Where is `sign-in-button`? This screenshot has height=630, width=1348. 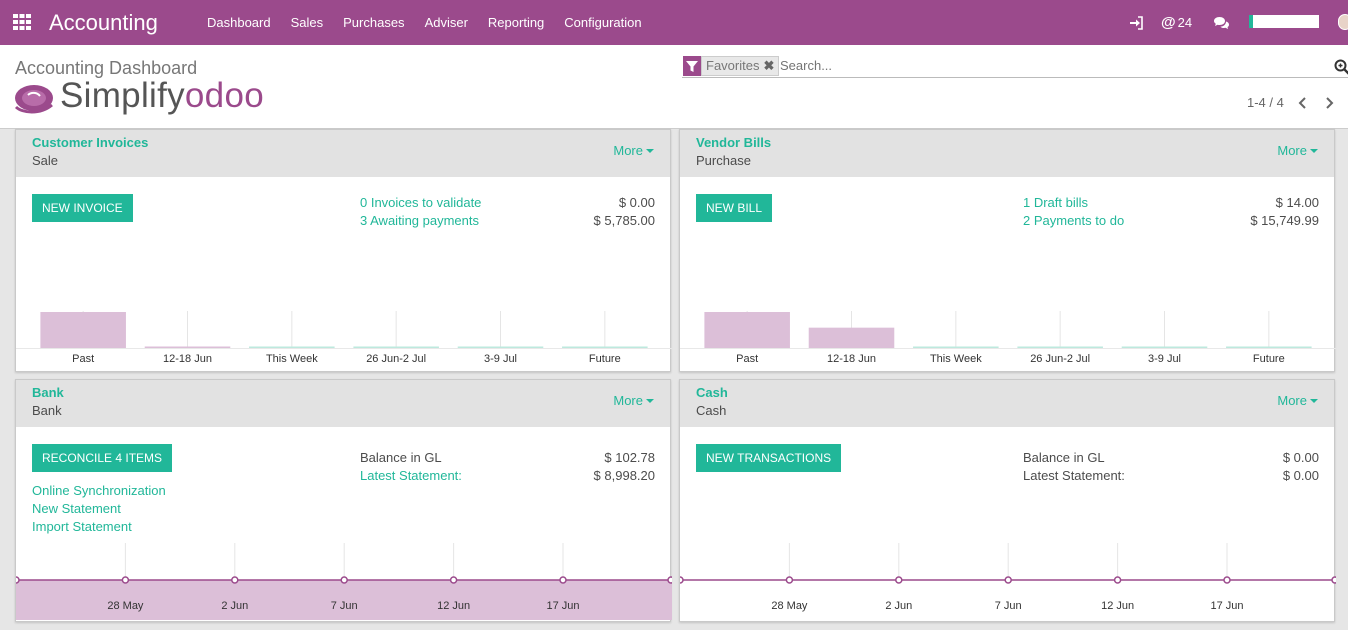
sign-in-button is located at coordinates (1136, 22).